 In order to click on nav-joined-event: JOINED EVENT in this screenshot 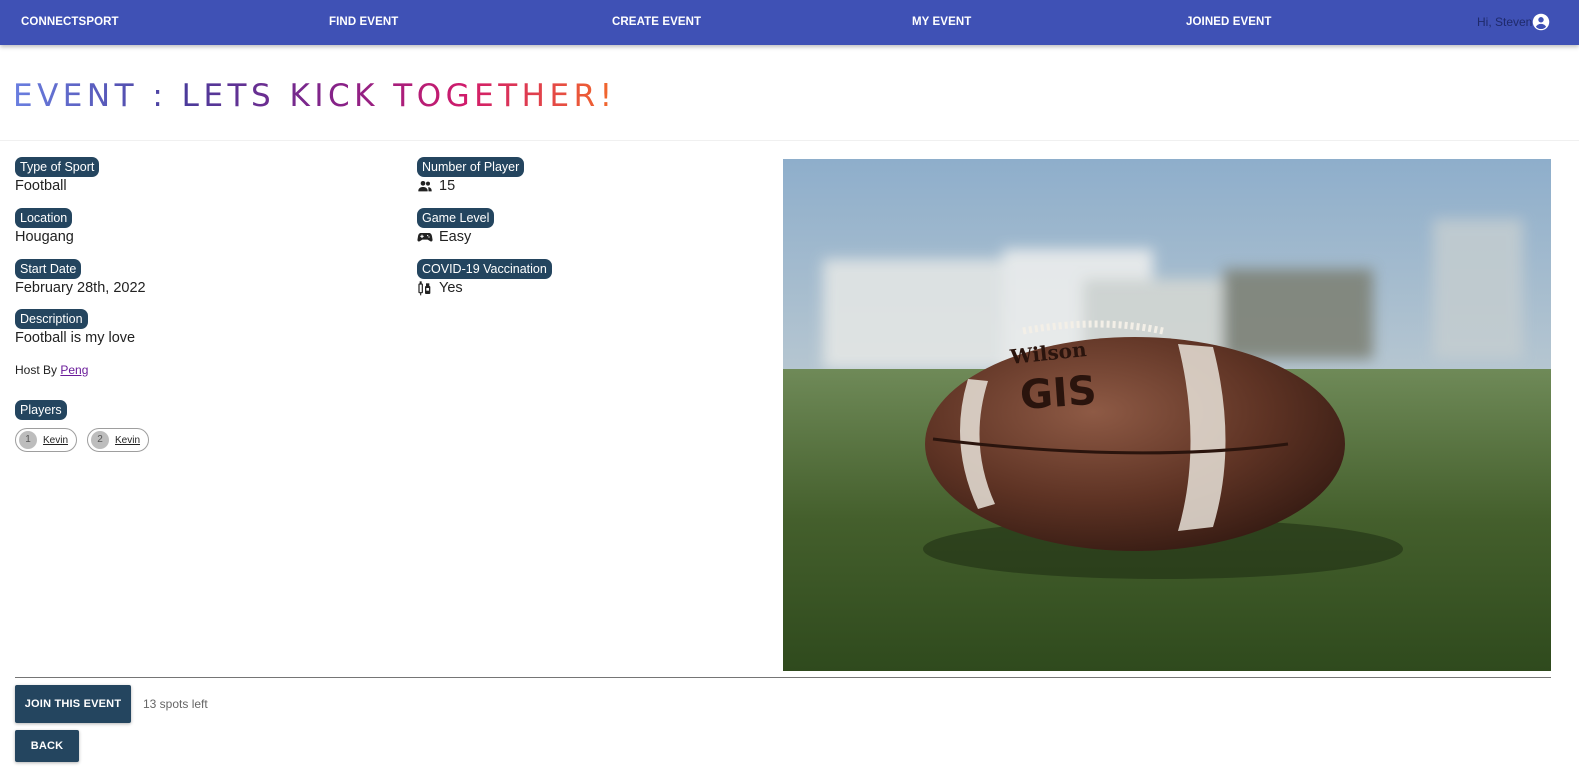, I will do `click(1229, 22)`.